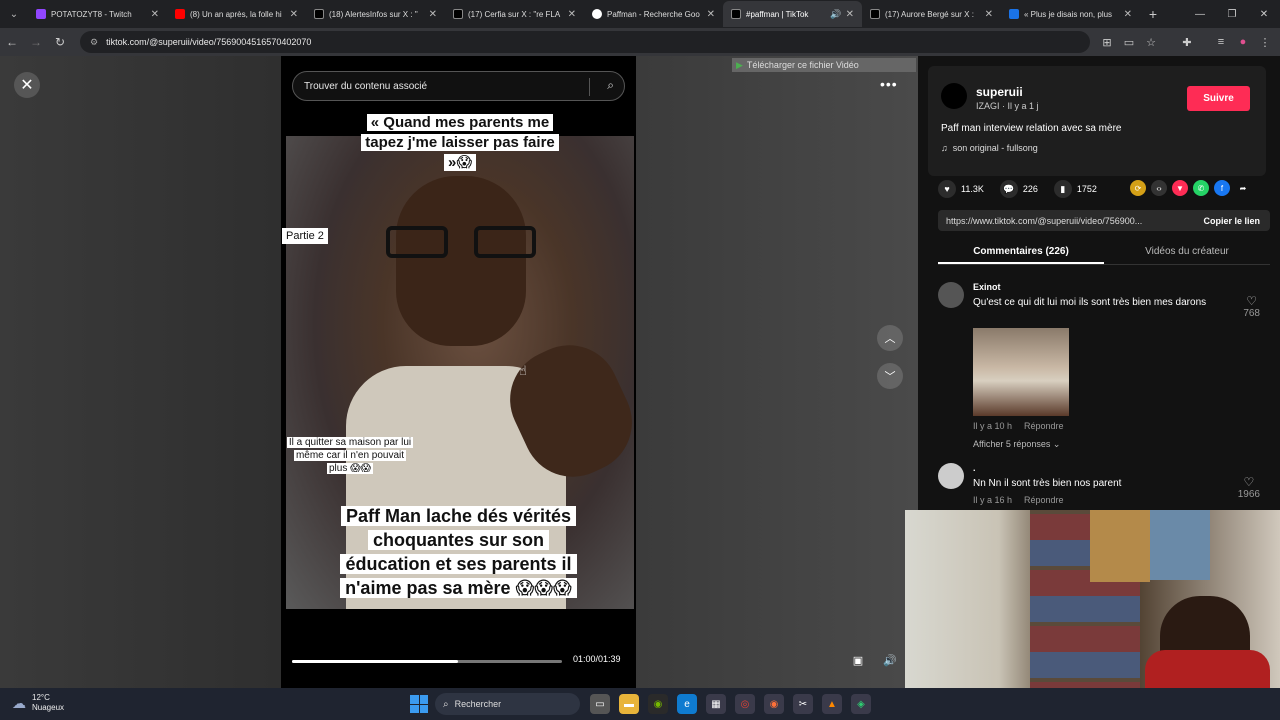 The width and height of the screenshot is (1280, 720). Describe the element at coordinates (961, 189) in the screenshot. I see `like-stat: ♥ 11.3K` at that location.